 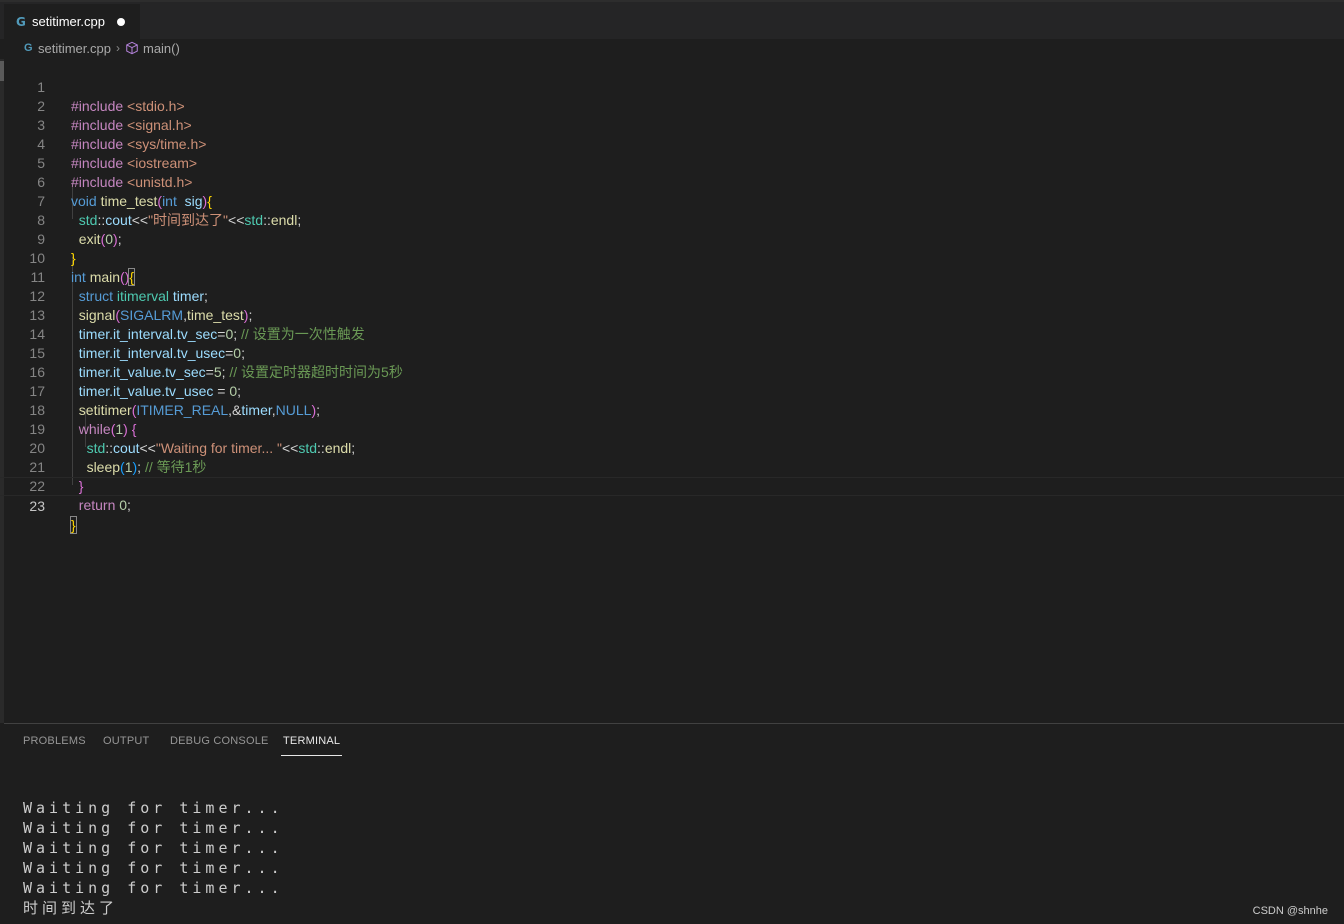 I want to click on tab-label: setitimer.cpp, so click(x=68, y=21).